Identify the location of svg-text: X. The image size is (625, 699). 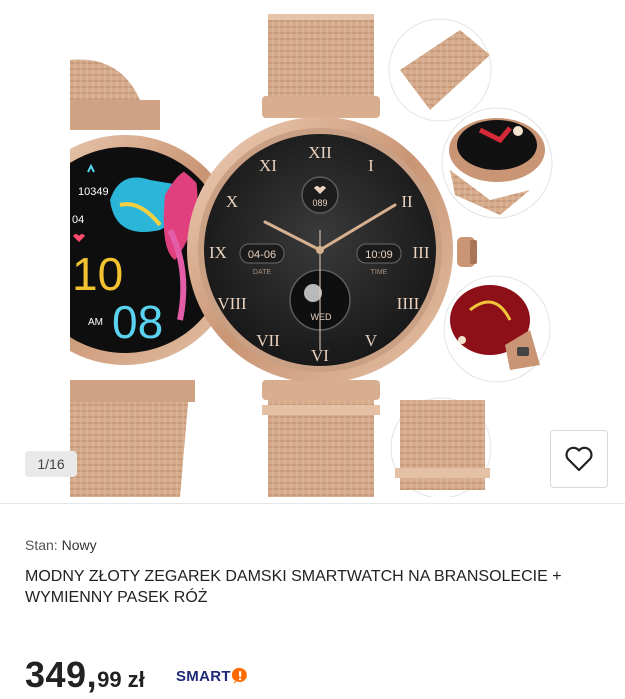
(232, 201).